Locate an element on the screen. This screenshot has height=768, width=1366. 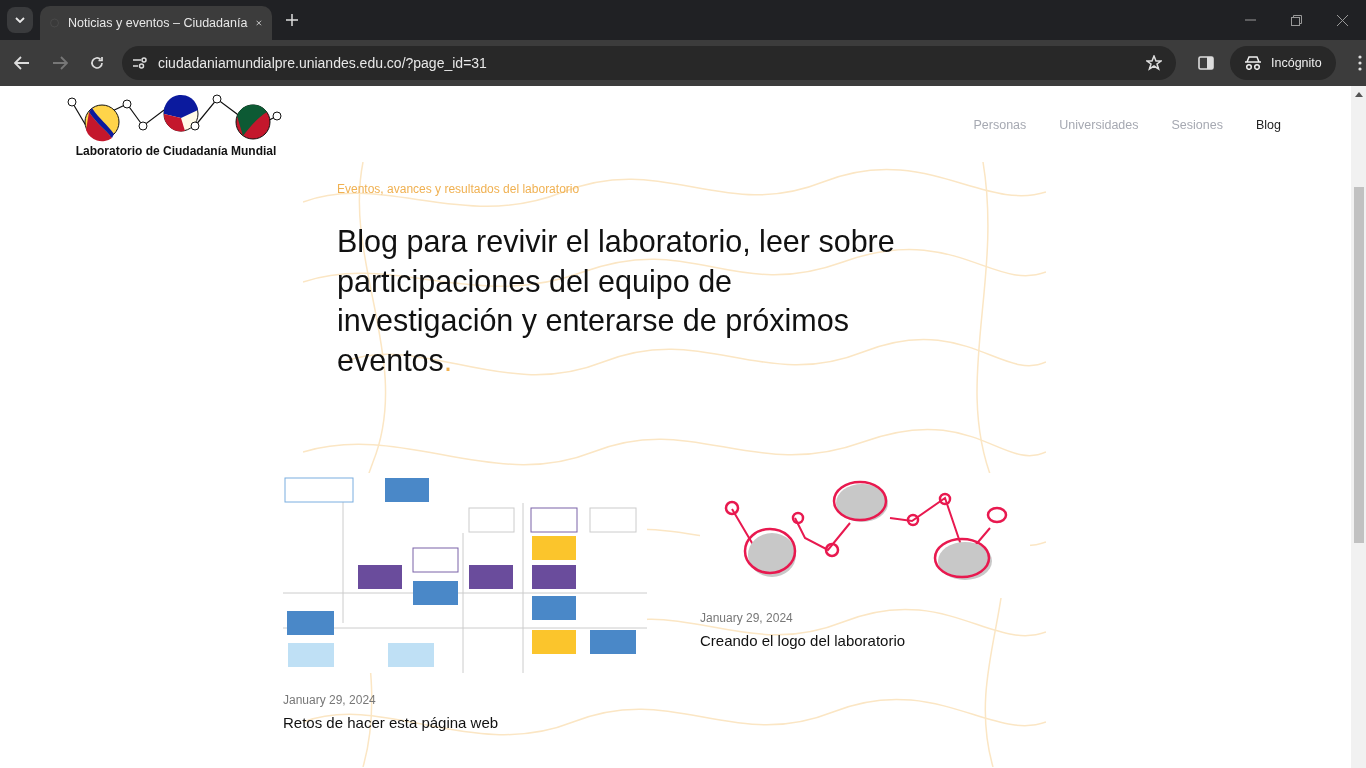
forward-icon is located at coordinates (60, 63).